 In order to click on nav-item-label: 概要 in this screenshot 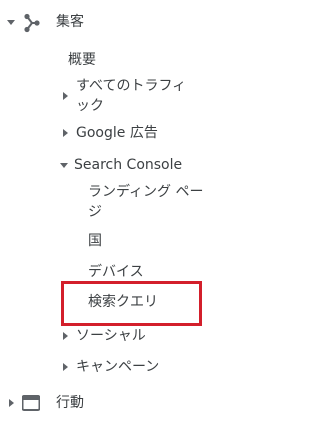, I will do `click(82, 60)`.